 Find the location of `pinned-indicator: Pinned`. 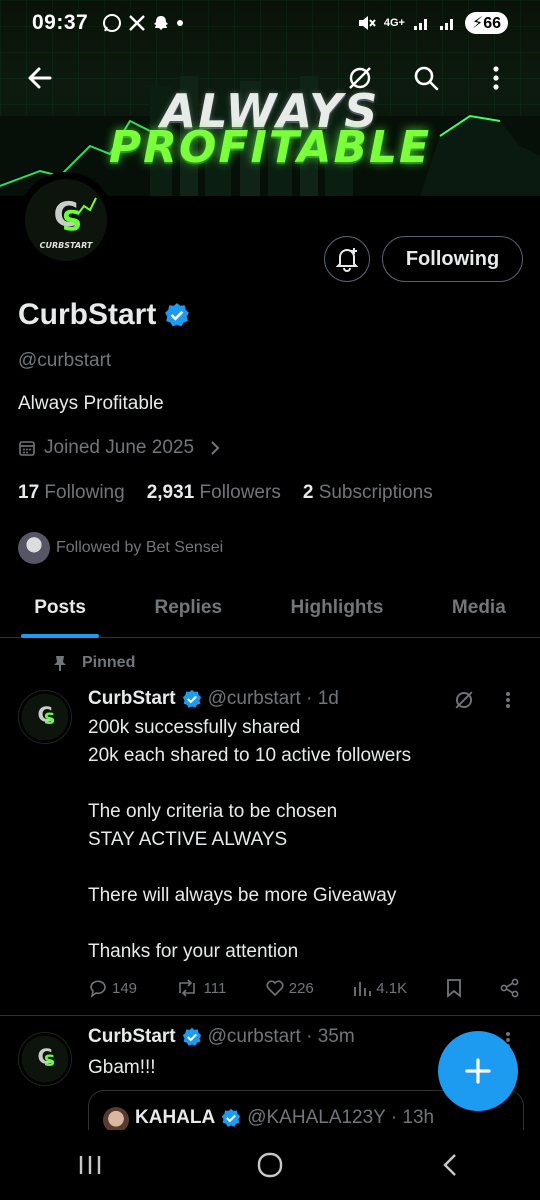

pinned-indicator: Pinned is located at coordinates (93, 663).